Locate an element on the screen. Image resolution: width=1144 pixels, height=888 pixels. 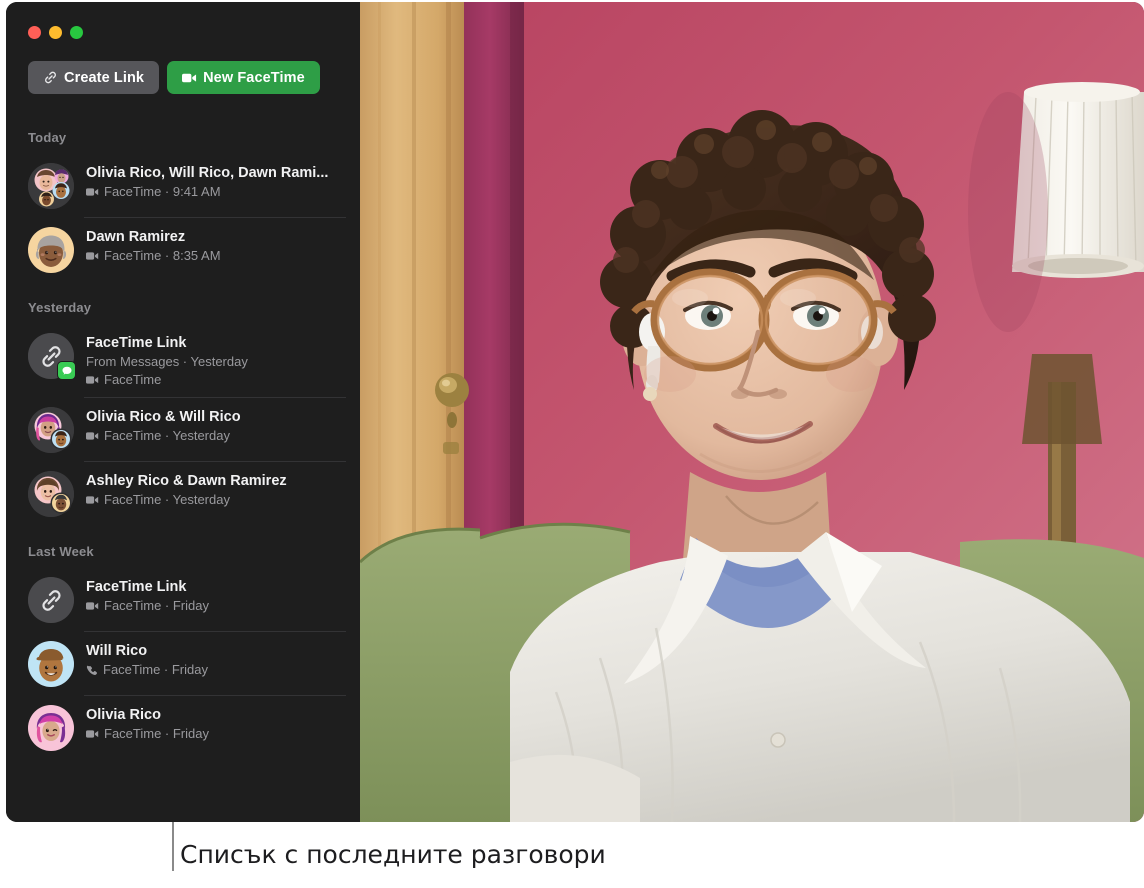
list-item-subtitle: FaceTime · 9:41 AM is located at coordinates (216, 192).